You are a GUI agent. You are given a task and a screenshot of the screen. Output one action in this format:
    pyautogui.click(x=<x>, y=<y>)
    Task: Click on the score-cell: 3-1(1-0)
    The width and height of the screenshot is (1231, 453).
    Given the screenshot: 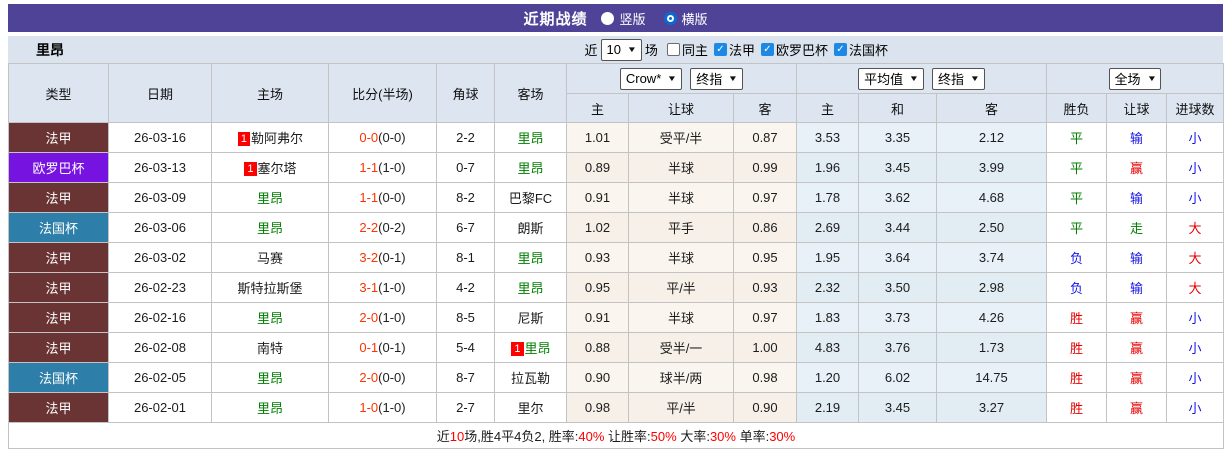 What is the action you would take?
    pyautogui.click(x=382, y=287)
    